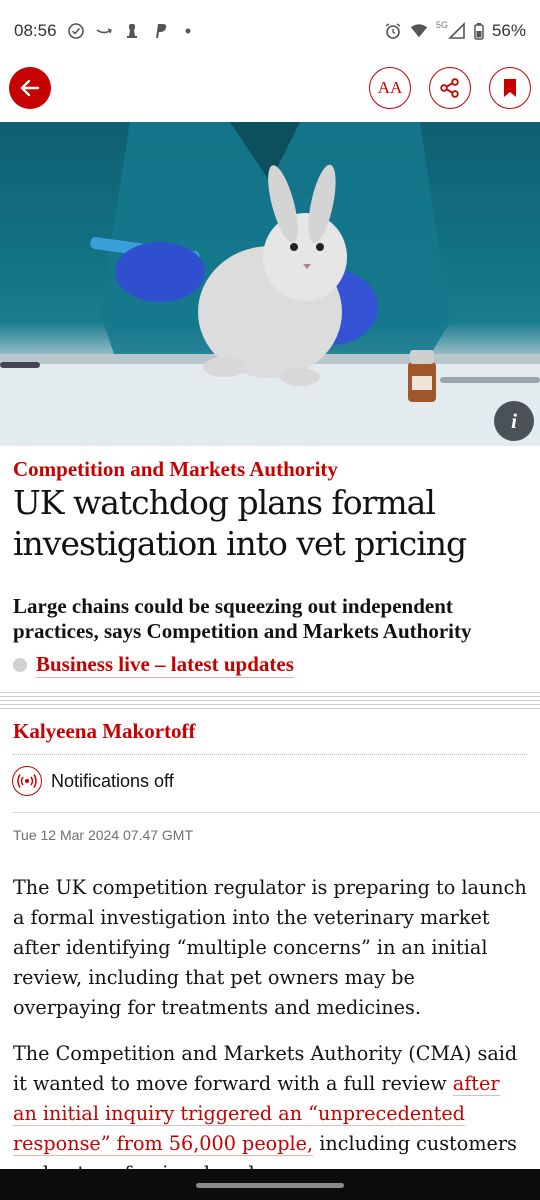 This screenshot has width=540, height=1200. I want to click on live-dot-icon, so click(20, 665).